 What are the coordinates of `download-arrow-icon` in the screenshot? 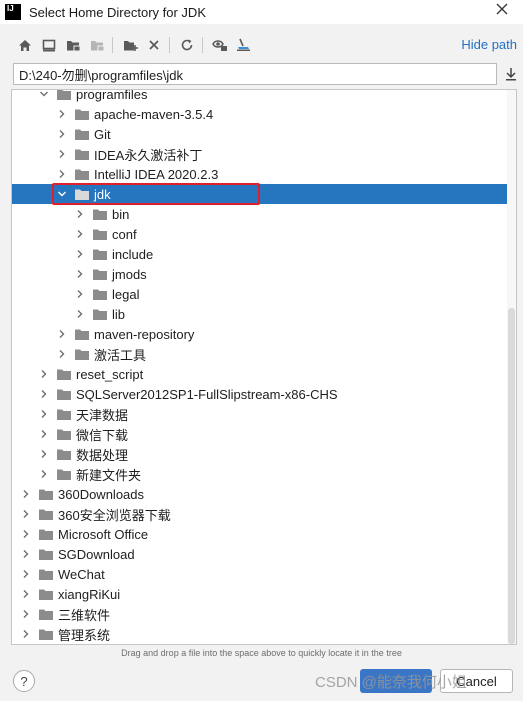 It's located at (511, 74).